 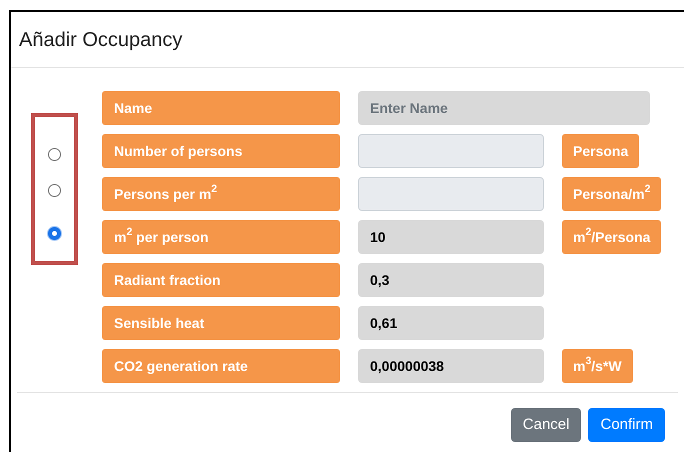 I want to click on field-label: m$^{2}$ per person, so click(x=221, y=237).